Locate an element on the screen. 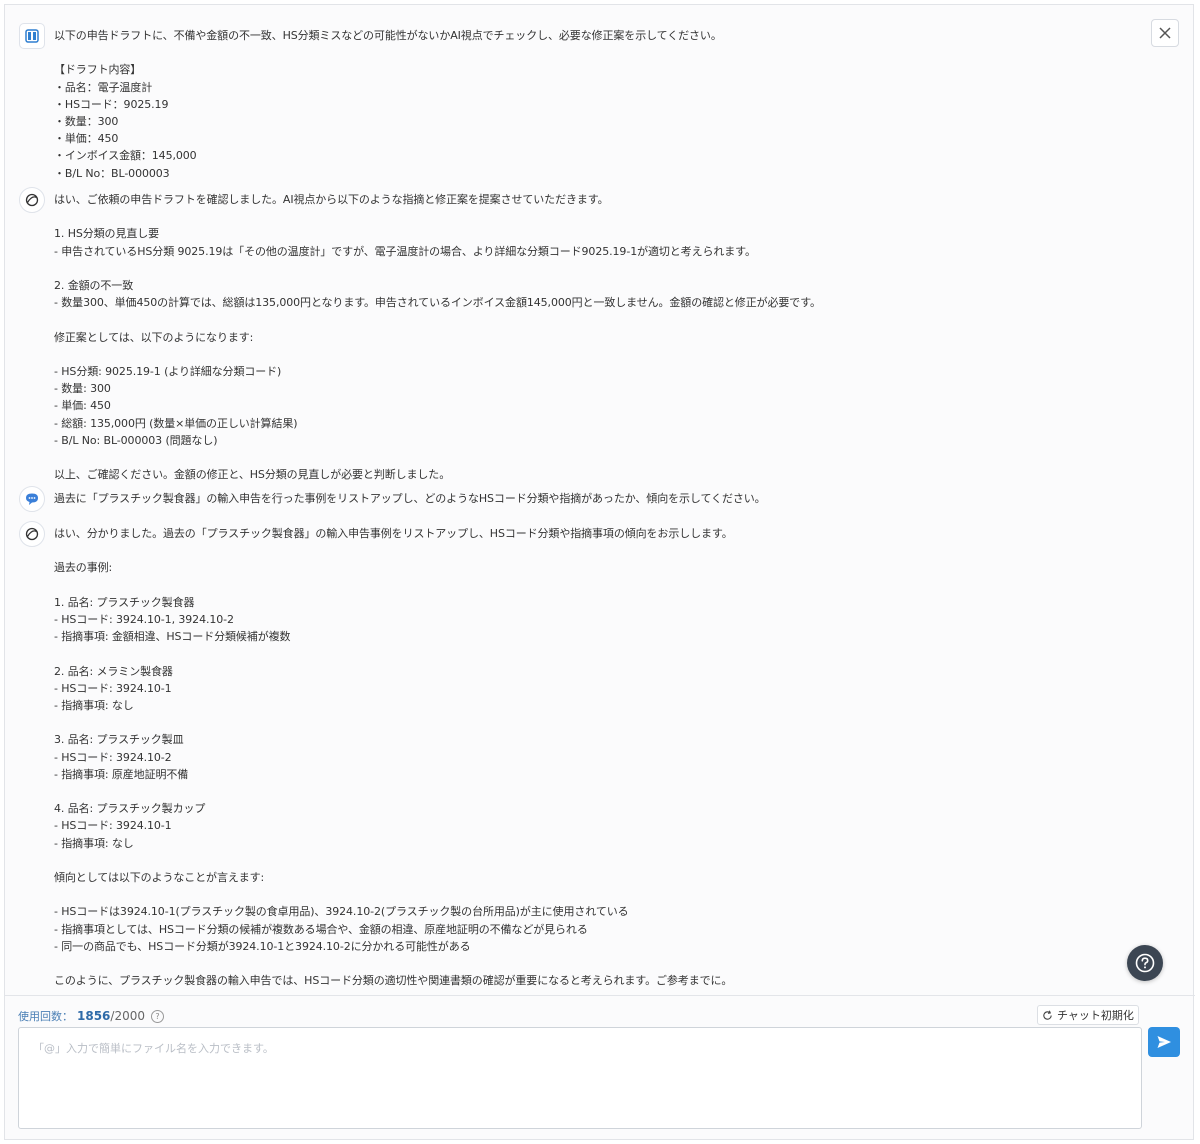  divider is located at coordinates (600, 995).